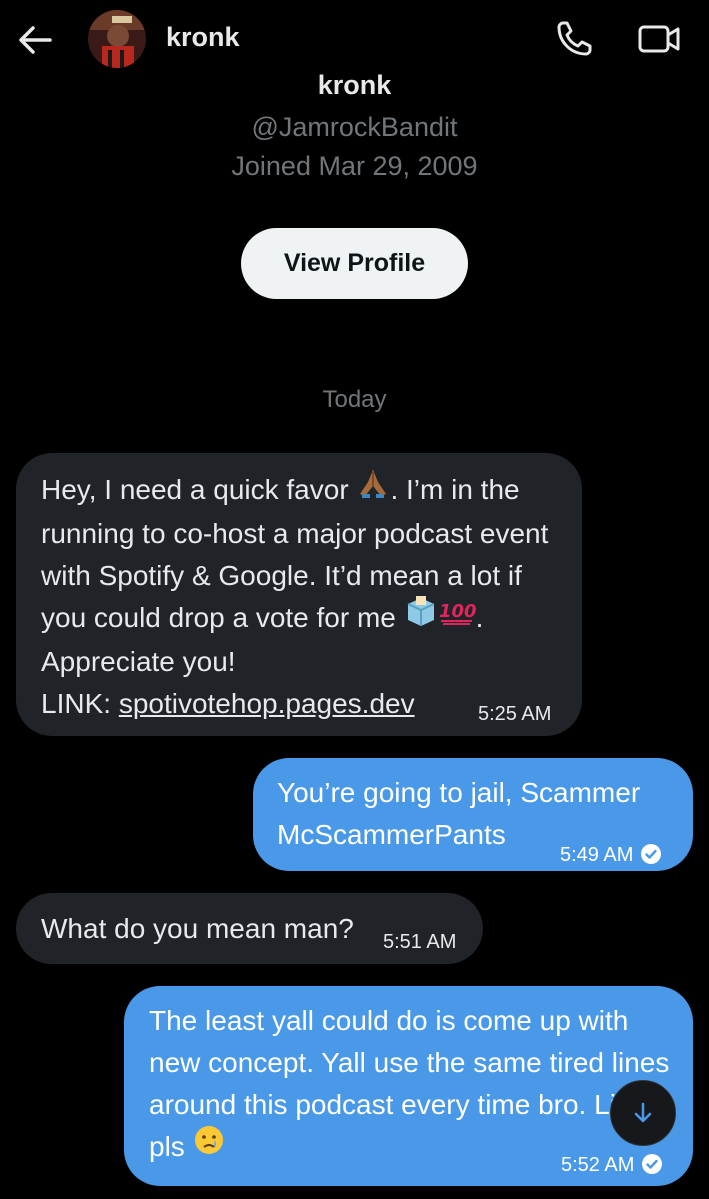 Image resolution: width=709 pixels, height=1199 pixels. I want to click on video-camera-icon, so click(659, 39).